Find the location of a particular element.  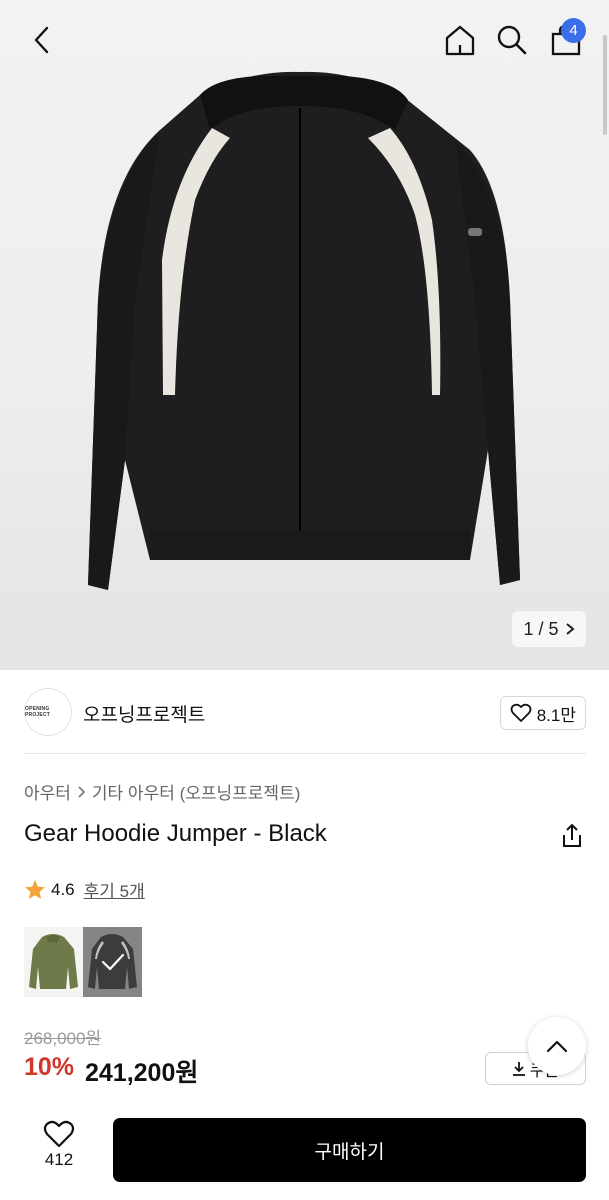

breadcrumb-item: 기타 아우터 (오프닝프로젝트) is located at coordinates (196, 791).